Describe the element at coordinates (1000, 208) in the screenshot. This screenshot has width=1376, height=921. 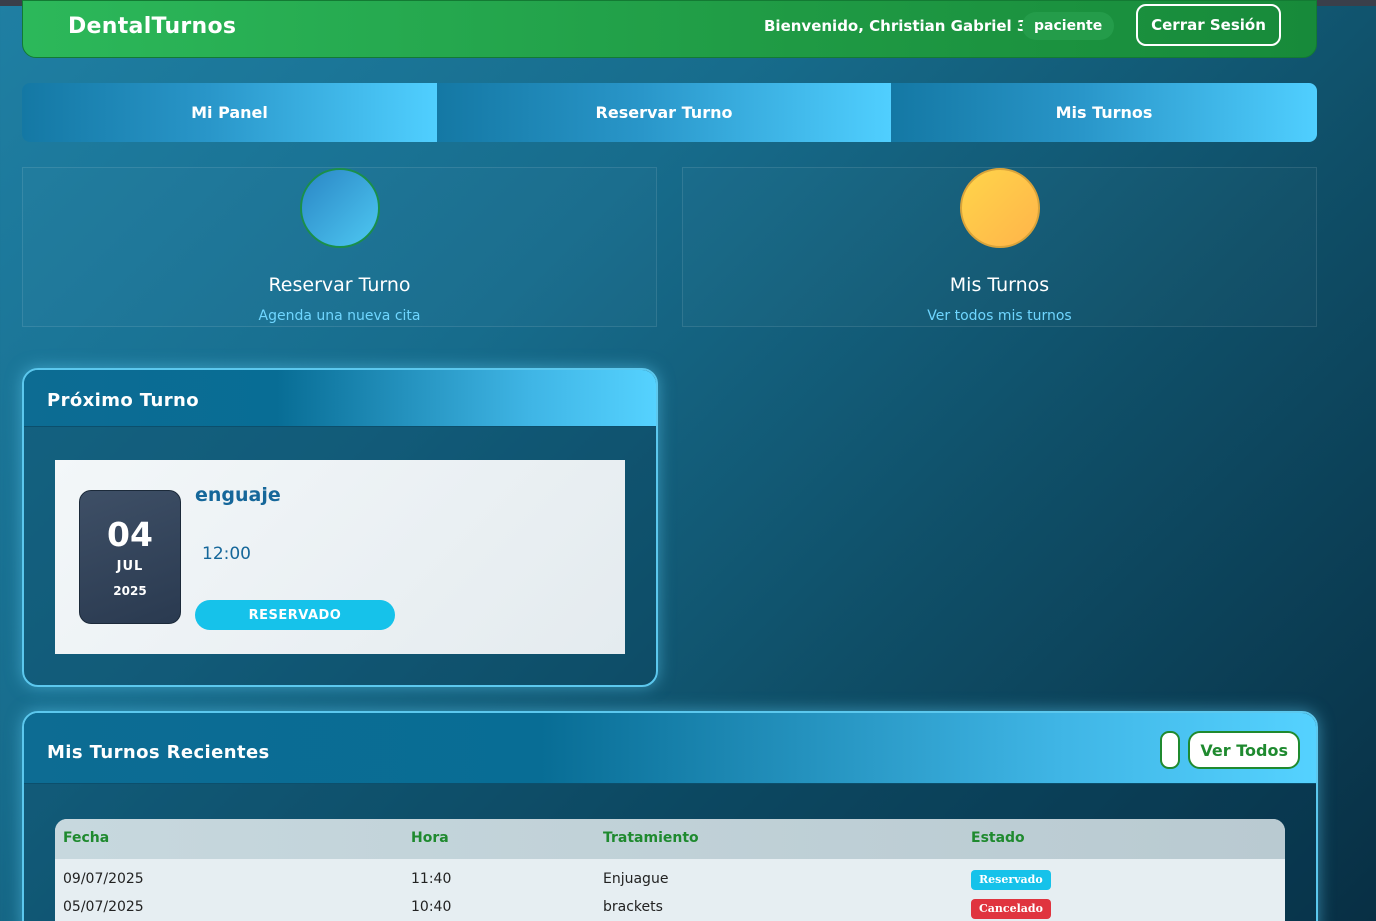
I see `list-circle-icon` at that location.